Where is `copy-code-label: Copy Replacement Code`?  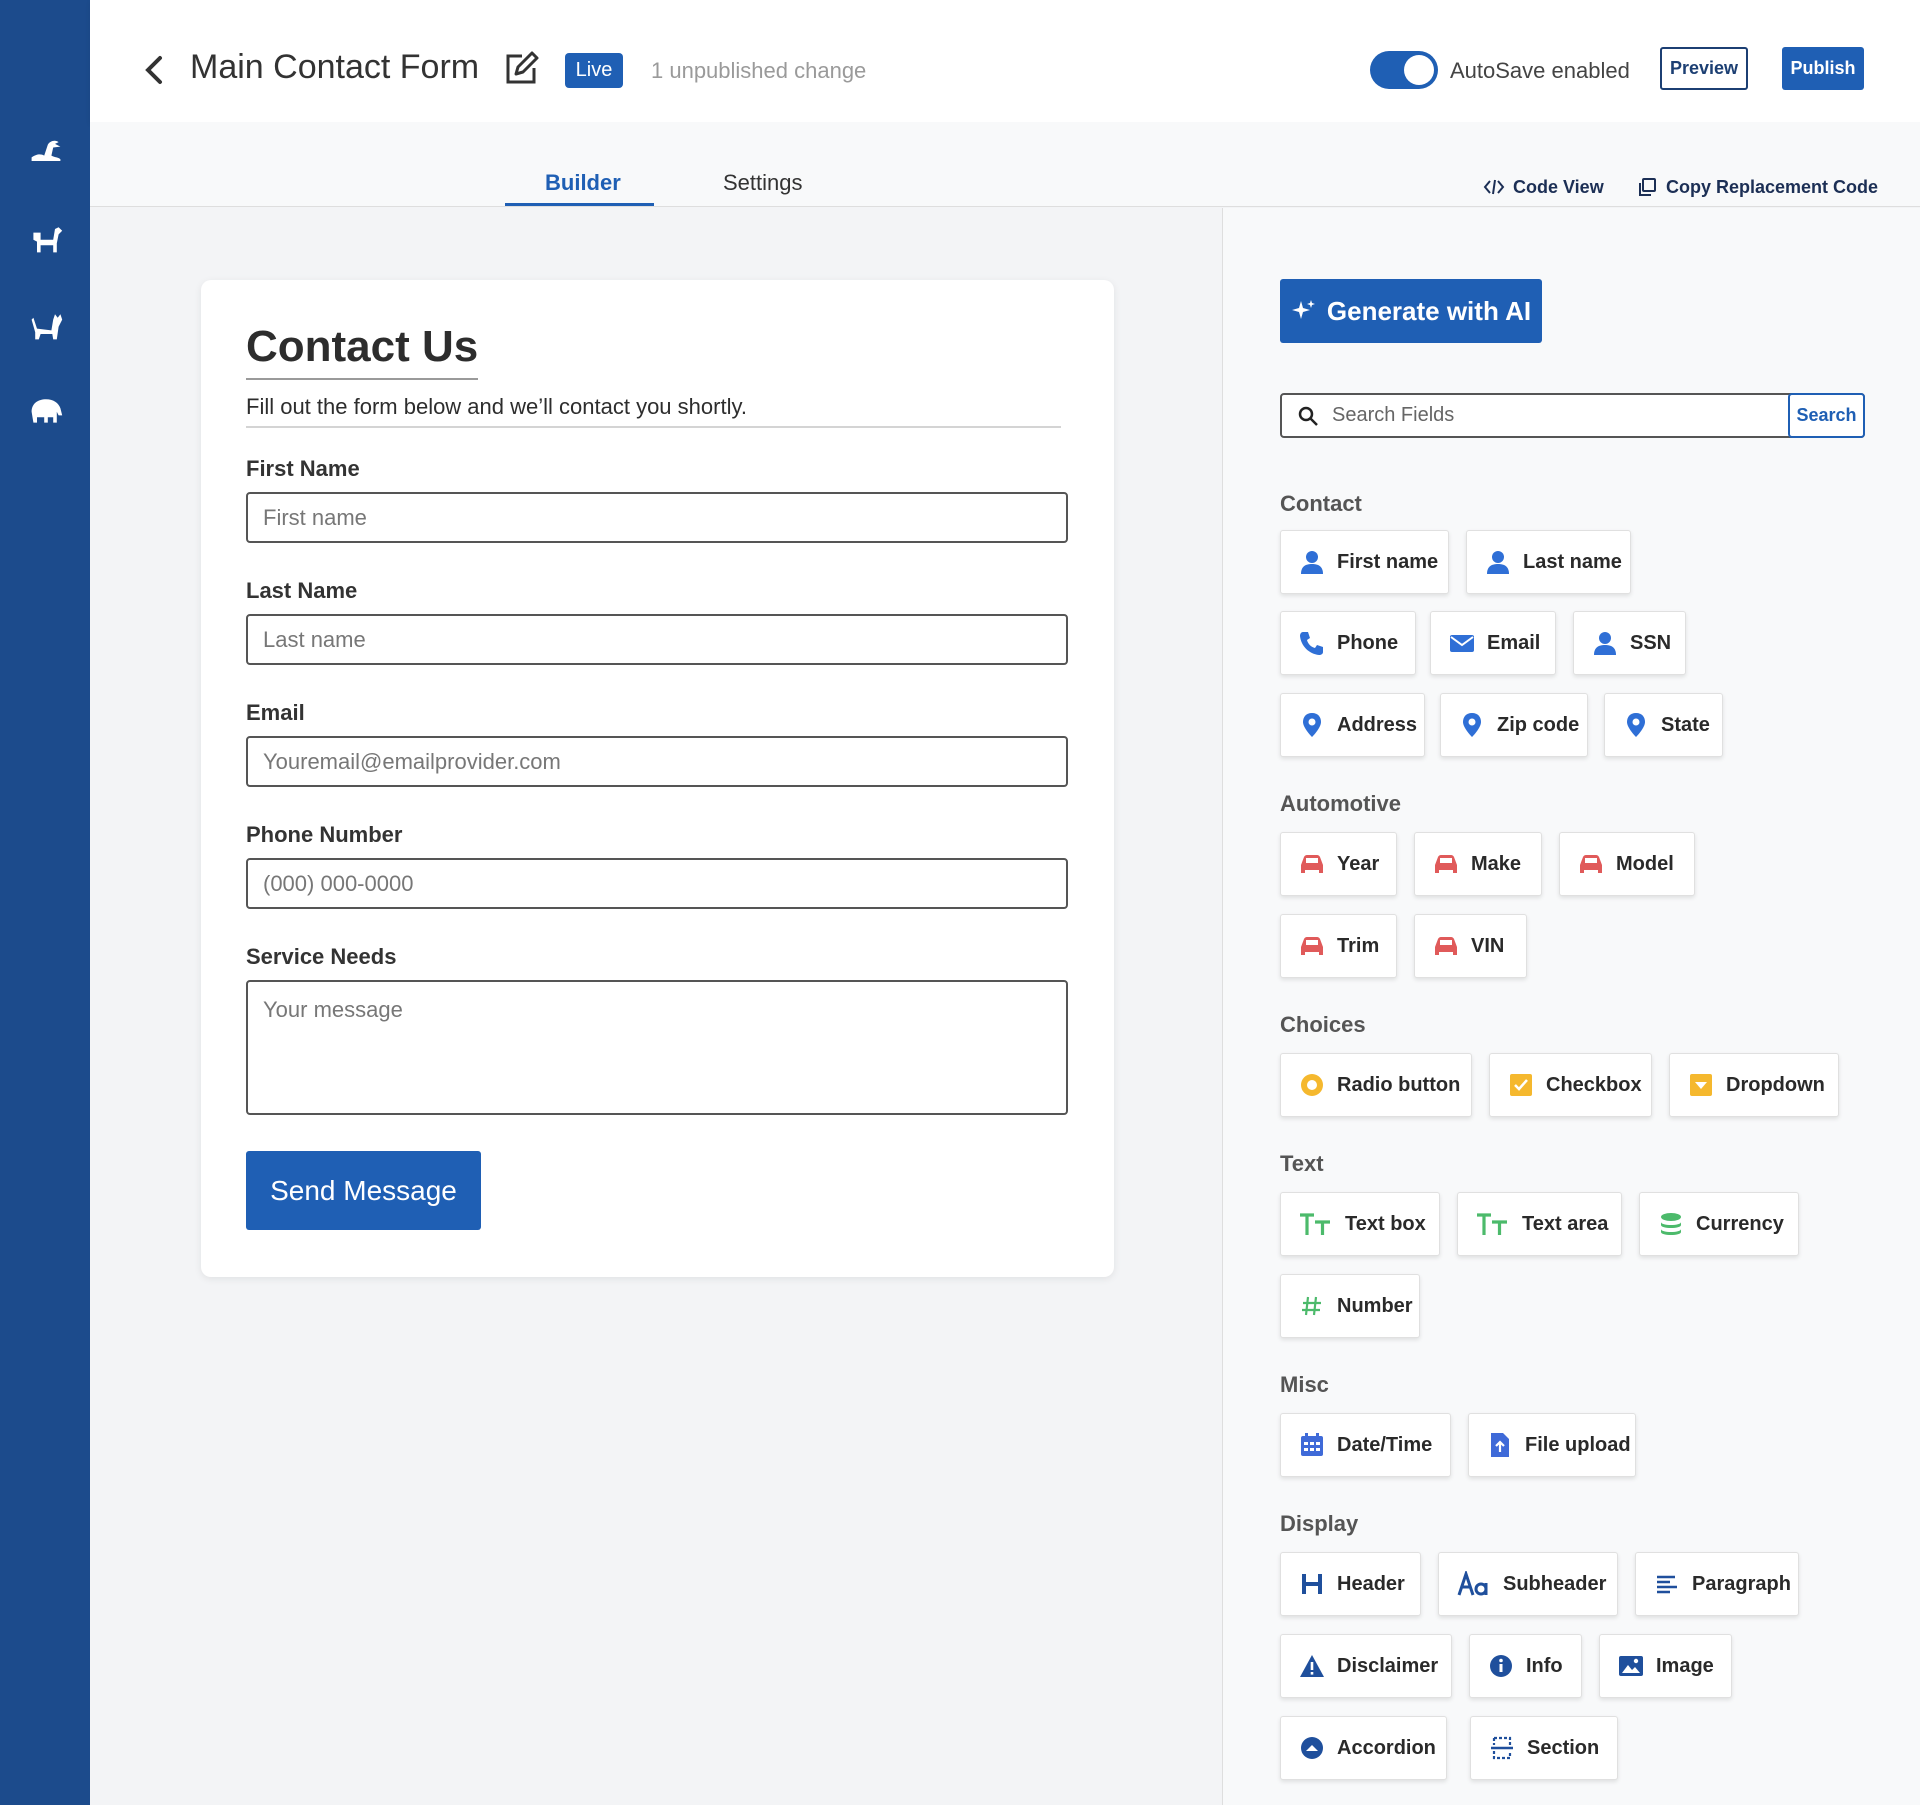
copy-code-label: Copy Replacement Code is located at coordinates (1772, 186).